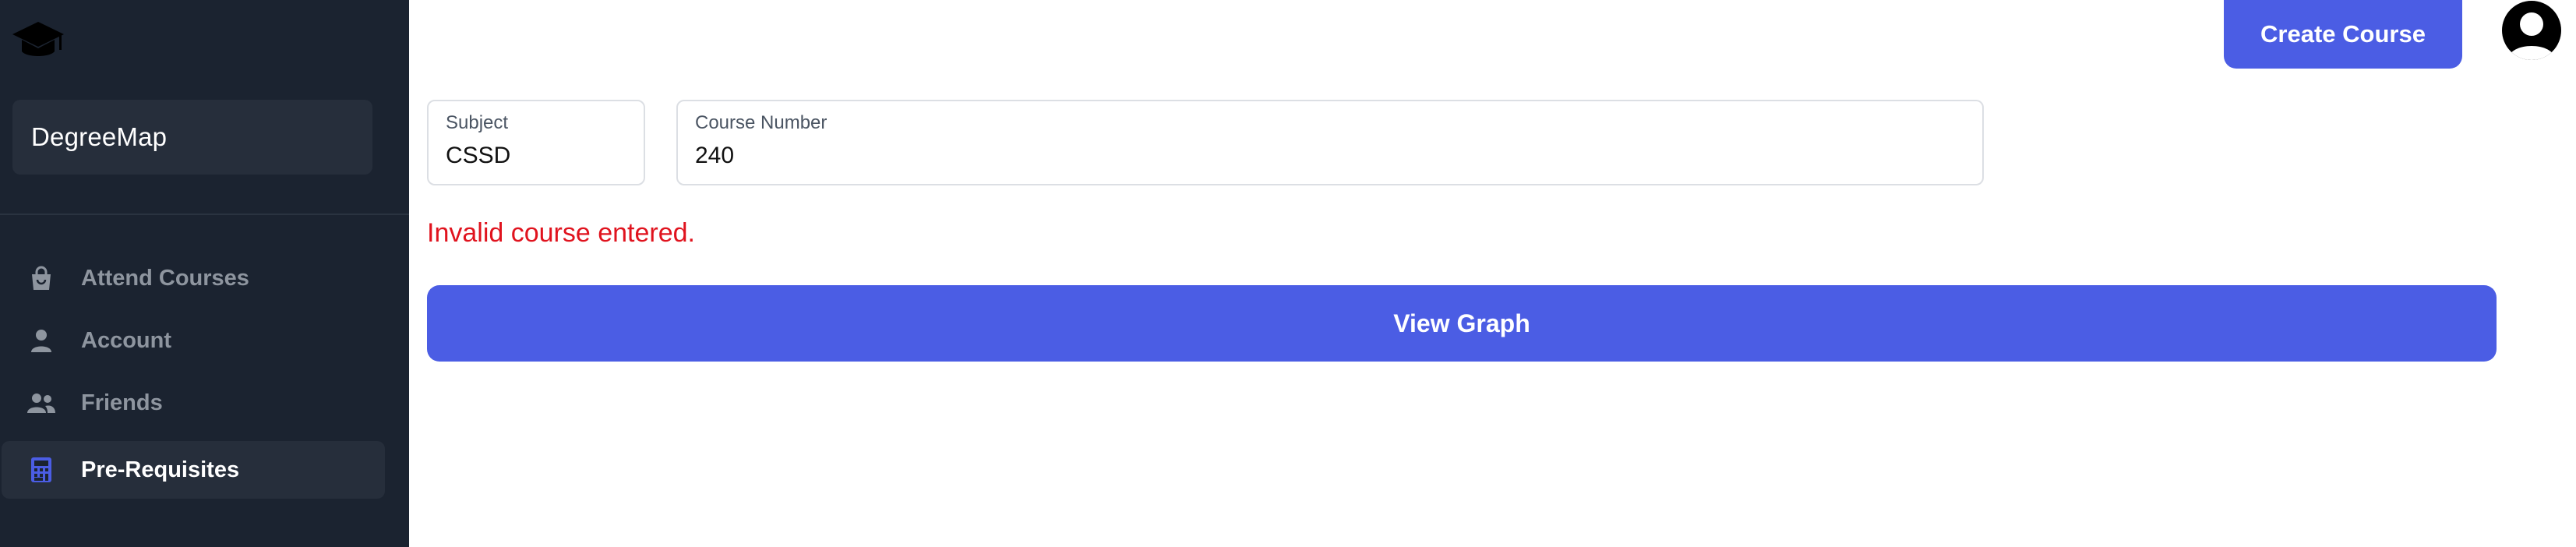  I want to click on sidebar-item-label: Attend Courses, so click(165, 278).